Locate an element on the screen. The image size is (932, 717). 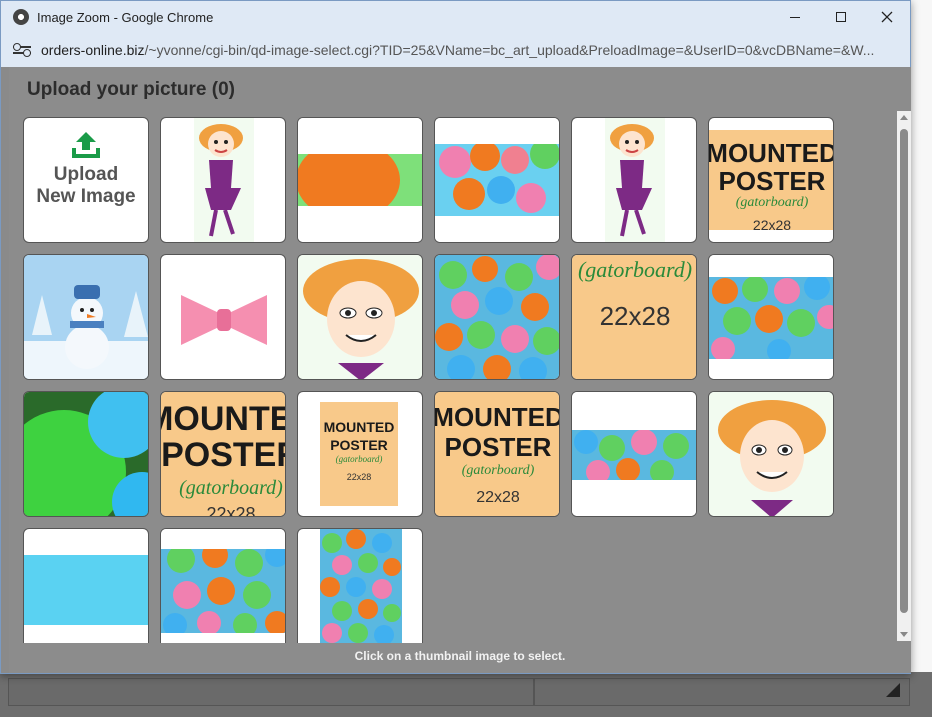
site-settings-icon is located at coordinates (22, 50).